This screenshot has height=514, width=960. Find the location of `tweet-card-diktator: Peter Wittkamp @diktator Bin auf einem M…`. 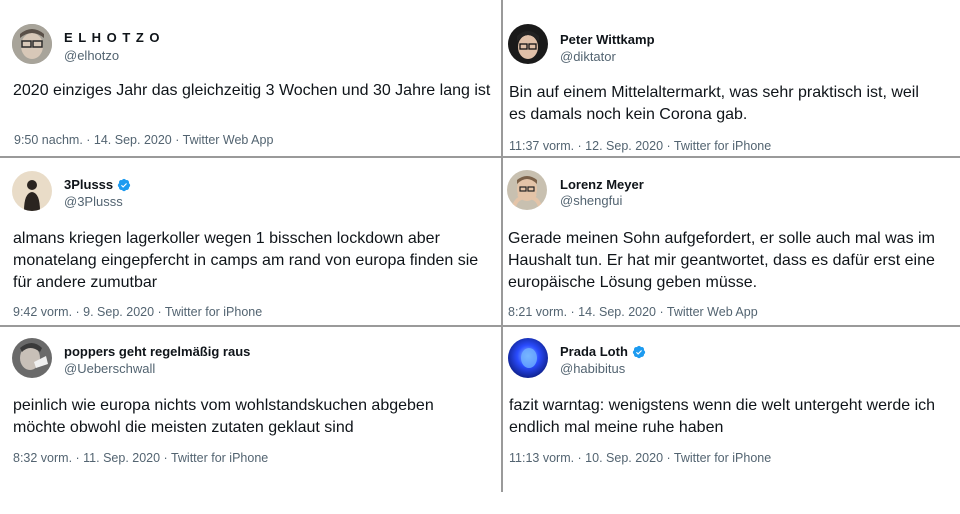

tweet-card-diktator: Peter Wittkamp @diktator Bin auf einem M… is located at coordinates (731, 78).